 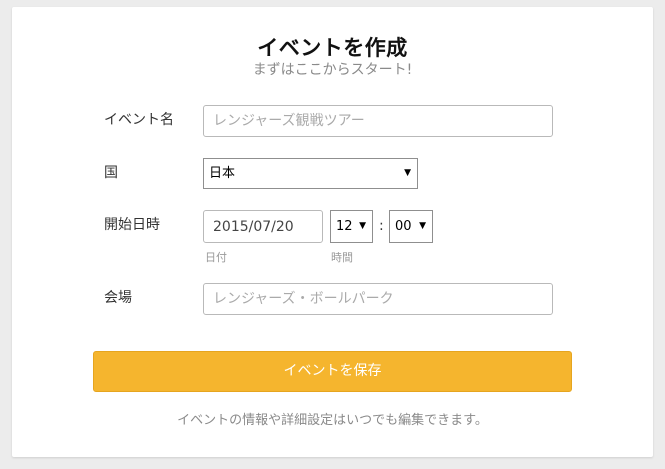 What do you see at coordinates (216, 257) in the screenshot?
I see `date-hint: 日付` at bounding box center [216, 257].